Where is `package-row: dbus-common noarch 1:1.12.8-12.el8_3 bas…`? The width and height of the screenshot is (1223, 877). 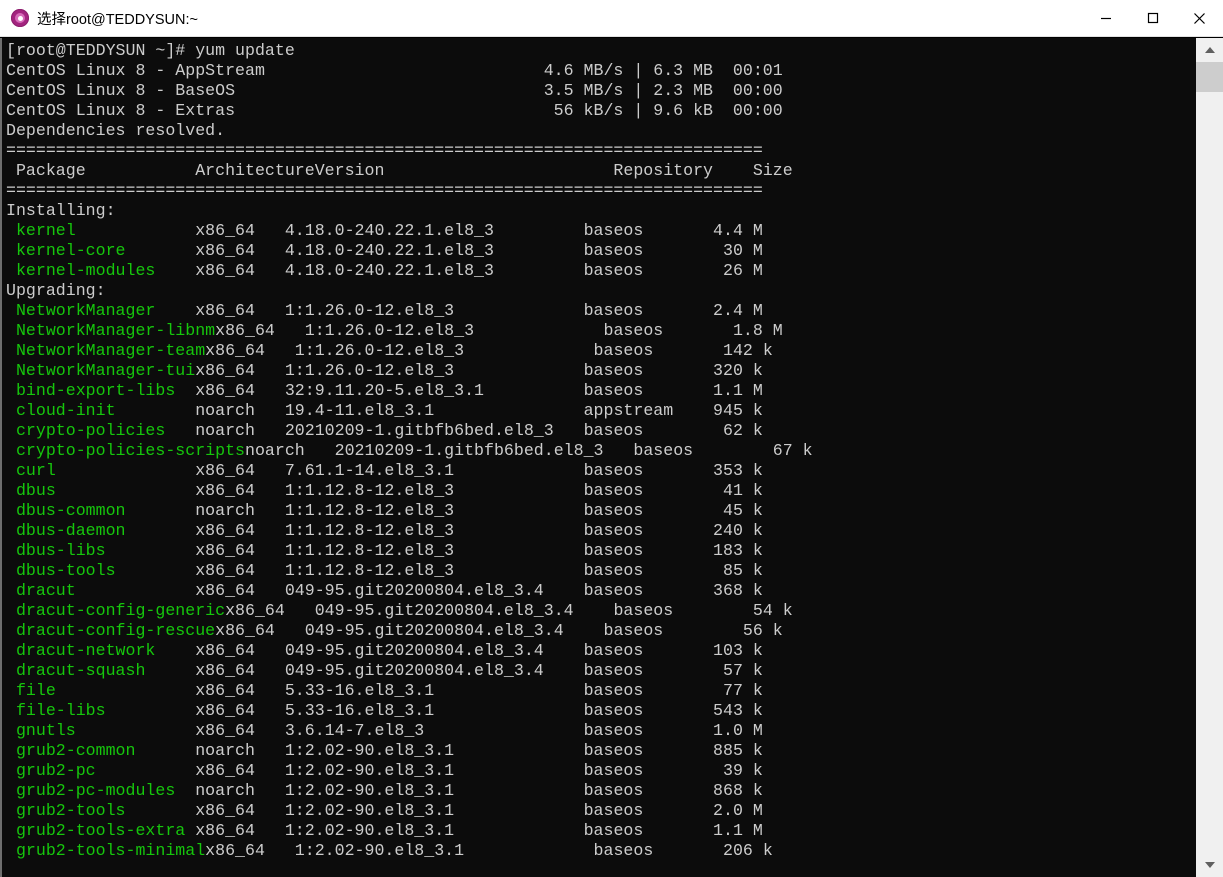 package-row: dbus-common noarch 1:1.12.8-12.el8_3 bas… is located at coordinates (389, 510).